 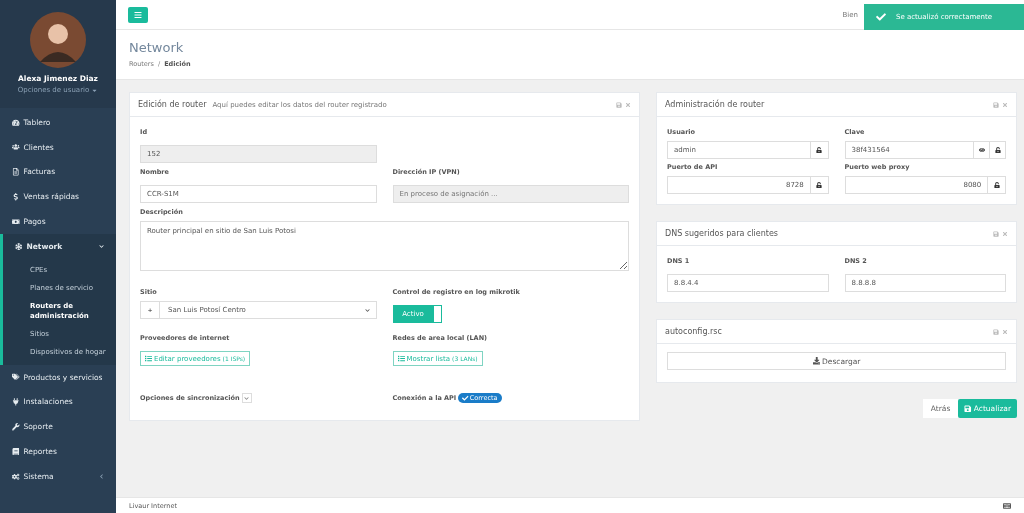 I want to click on eye-icon, so click(x=981, y=150).